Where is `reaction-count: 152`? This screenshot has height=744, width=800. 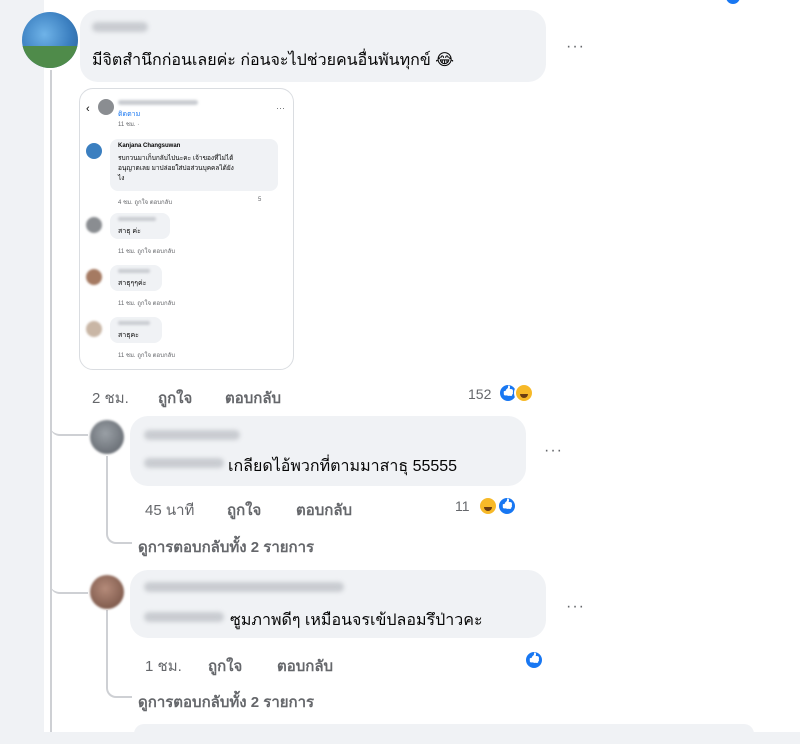 reaction-count: 152 is located at coordinates (479, 394).